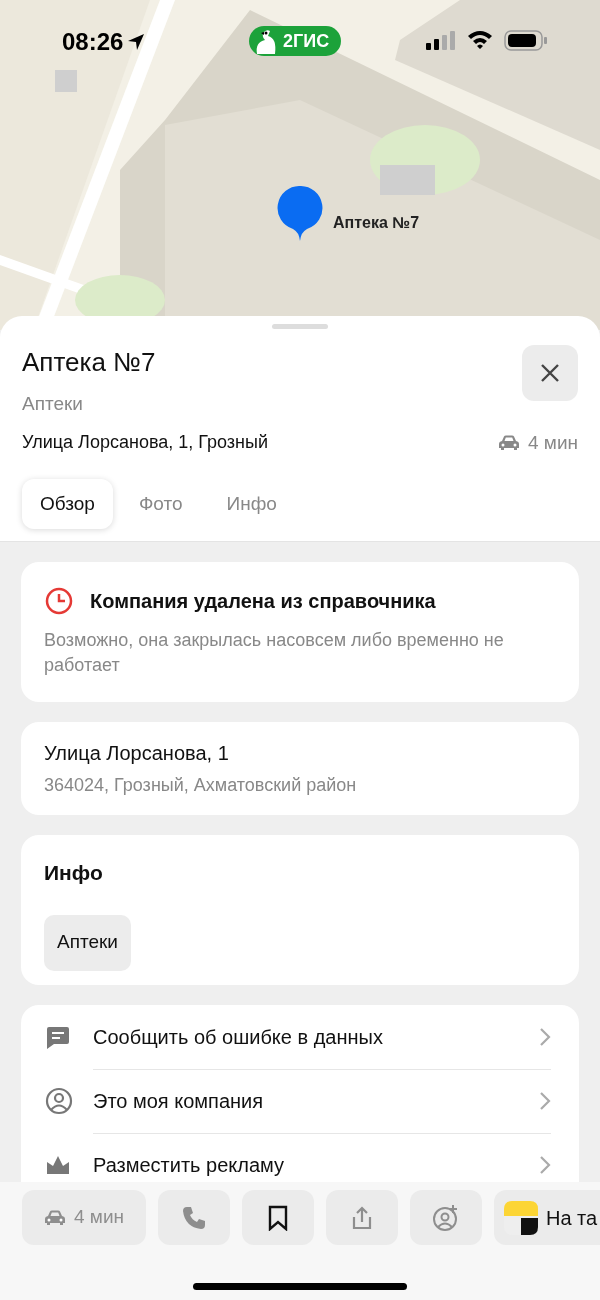 This screenshot has width=600, height=1300. I want to click on bookmark-icon, so click(278, 1217).